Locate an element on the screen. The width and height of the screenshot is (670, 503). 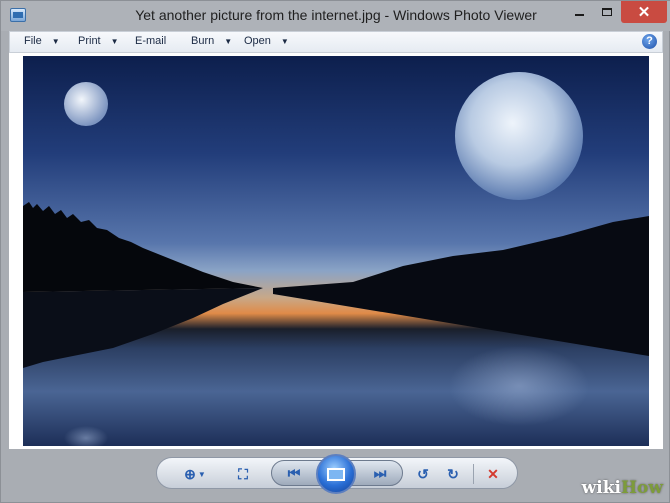
large-moon is located at coordinates (519, 136).